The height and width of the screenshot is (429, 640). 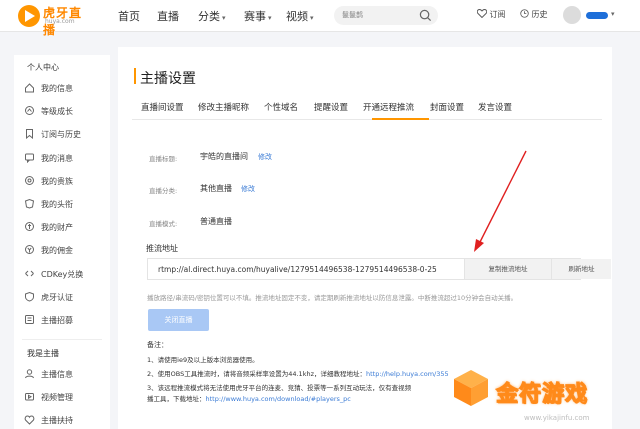 I want to click on search-placeholder: 鬣鬣鹊, so click(x=352, y=15).